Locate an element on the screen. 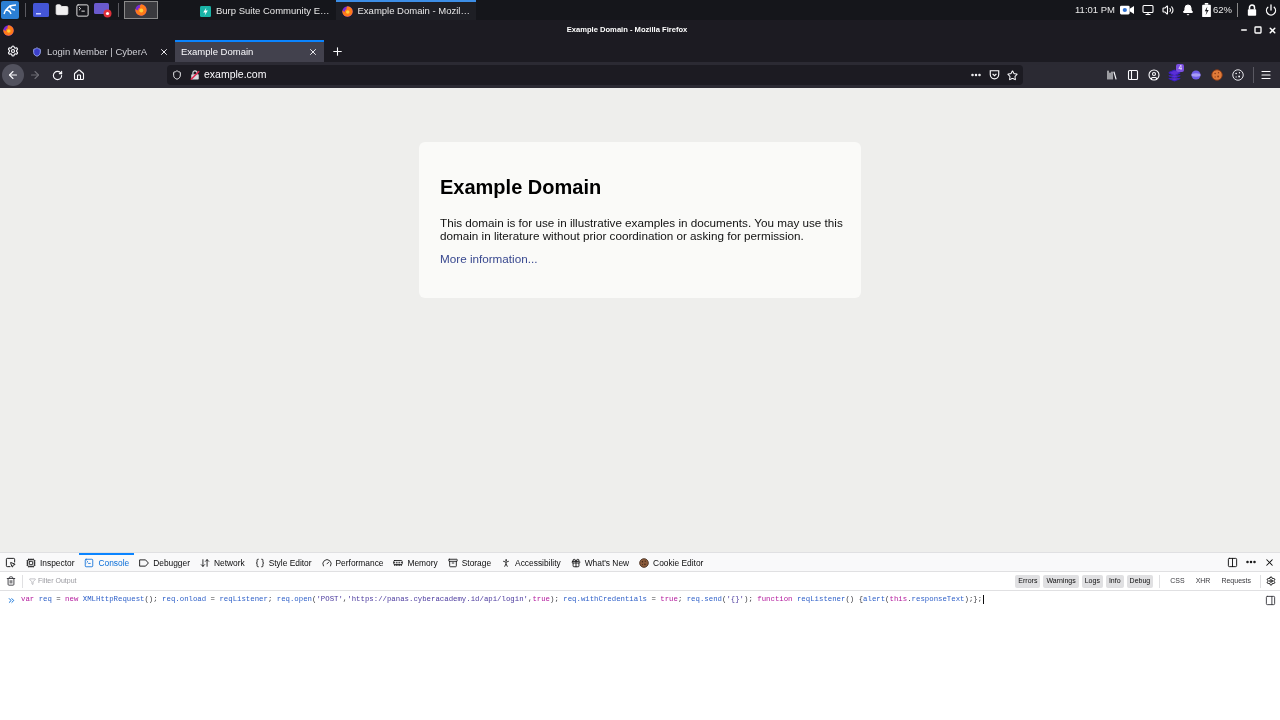  app-menu-icon is located at coordinates (10, 10).